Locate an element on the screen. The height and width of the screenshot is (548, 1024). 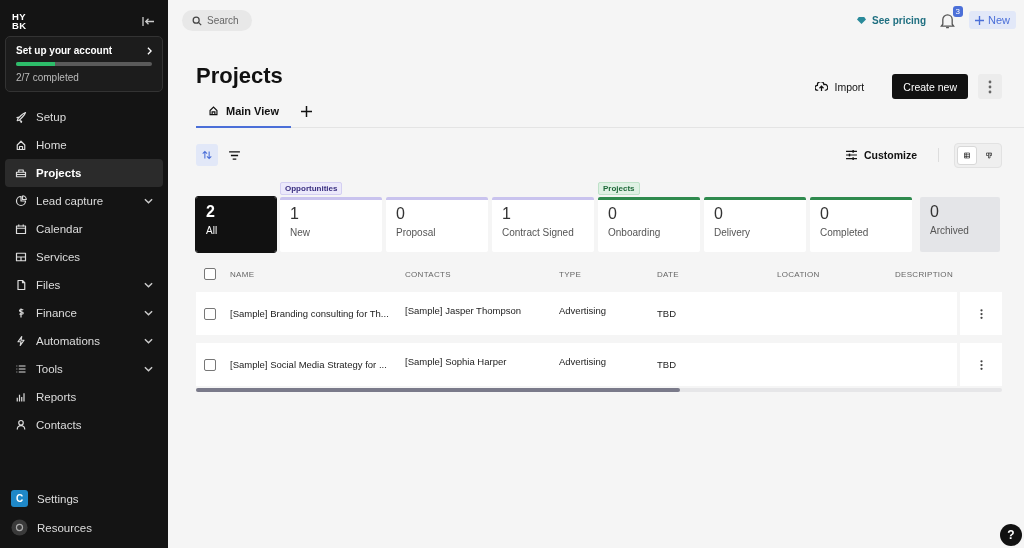
see-pricing-link: See pricing is located at coordinates (891, 20).